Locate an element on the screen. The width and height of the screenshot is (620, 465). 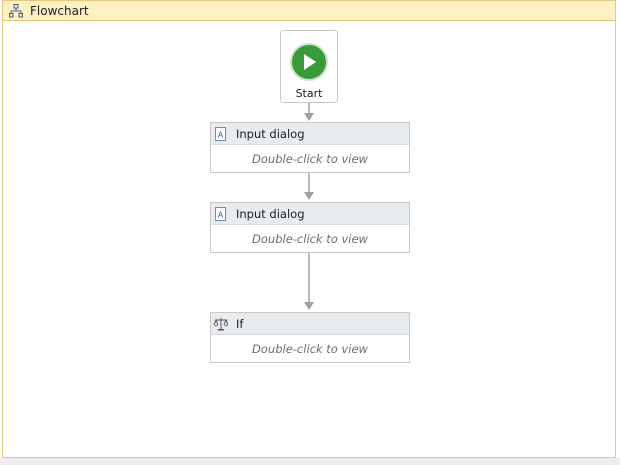
start-node: Start is located at coordinates (309, 66).